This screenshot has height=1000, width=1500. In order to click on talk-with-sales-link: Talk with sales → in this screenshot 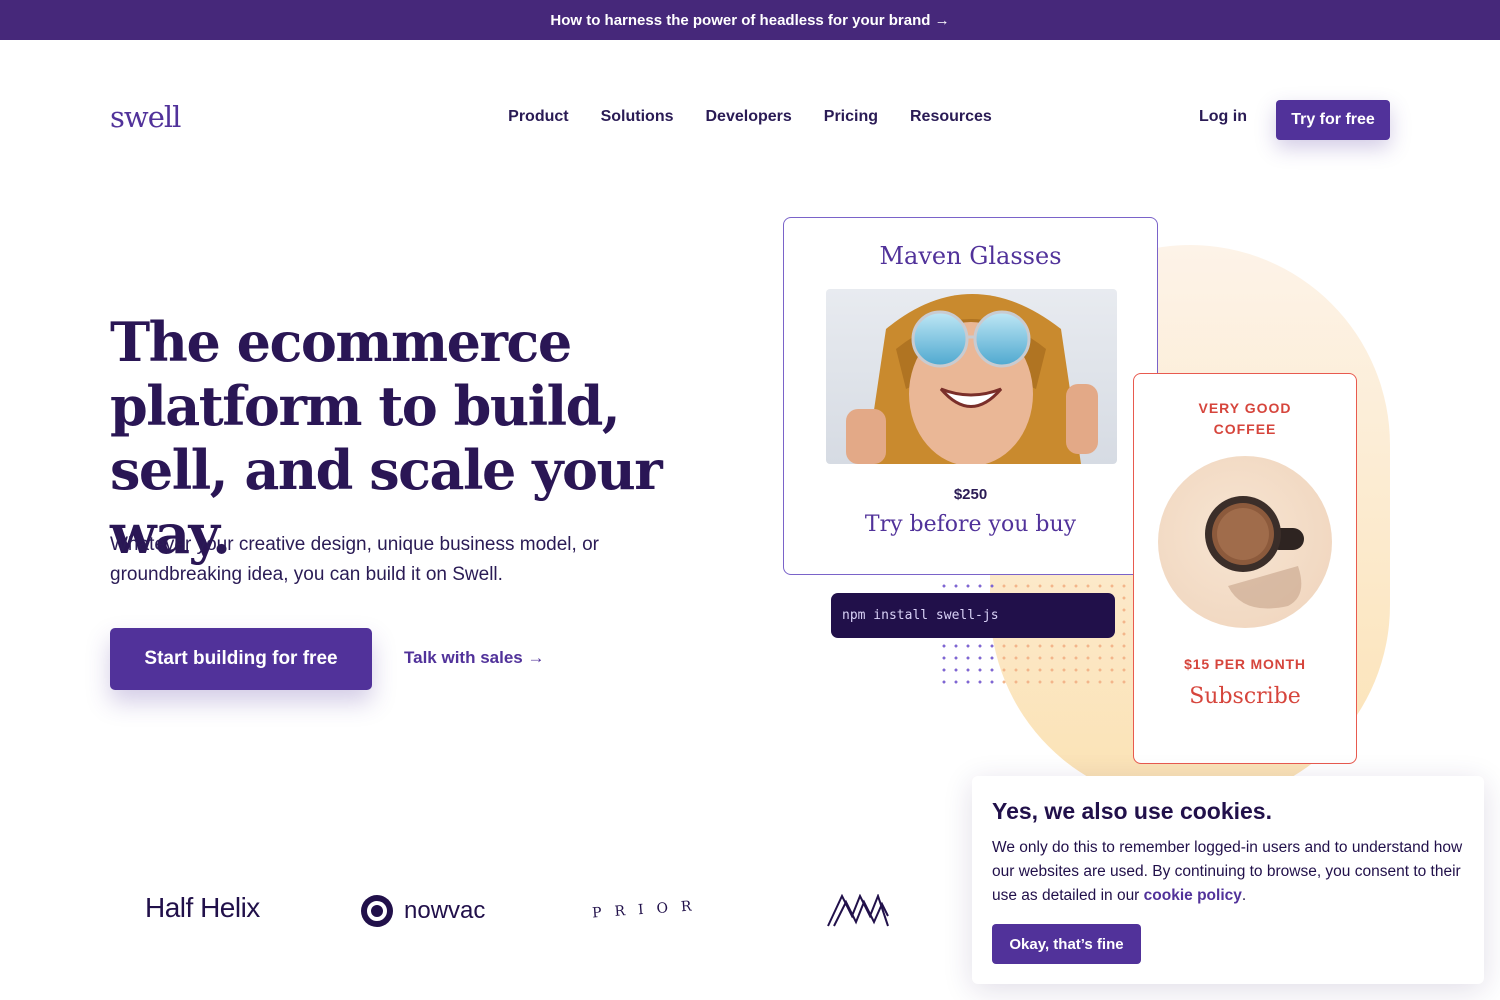, I will do `click(474, 658)`.